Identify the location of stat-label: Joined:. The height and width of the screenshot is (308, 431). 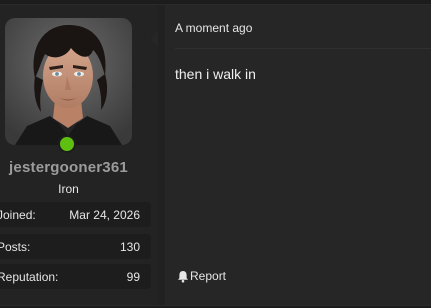
(18, 215).